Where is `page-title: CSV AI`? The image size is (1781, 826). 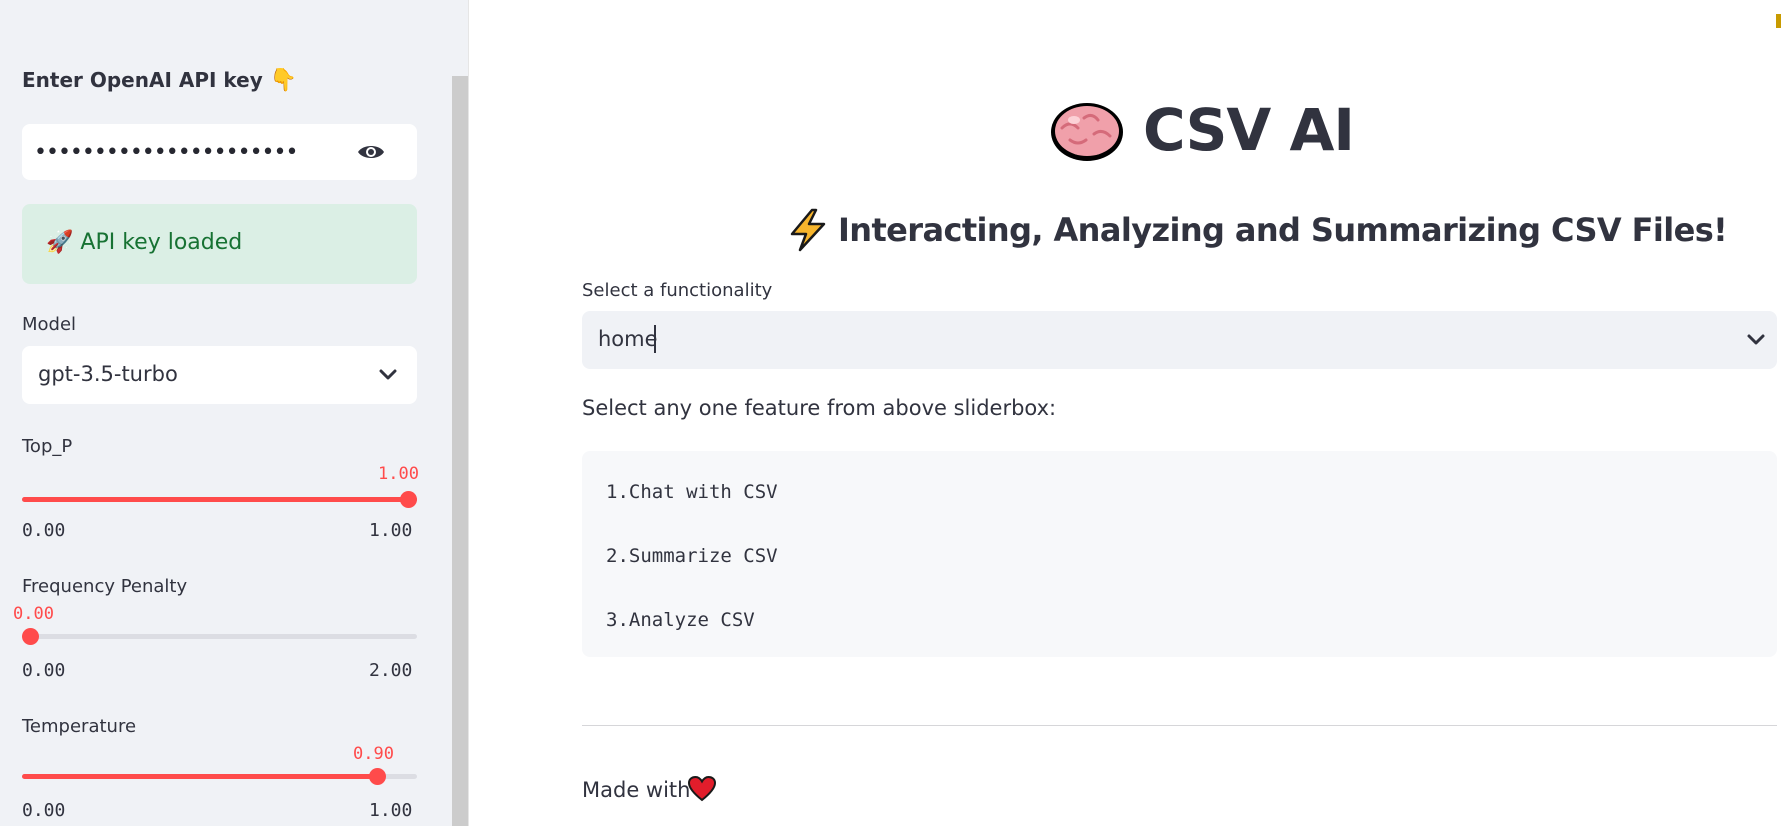 page-title: CSV AI is located at coordinates (1249, 130).